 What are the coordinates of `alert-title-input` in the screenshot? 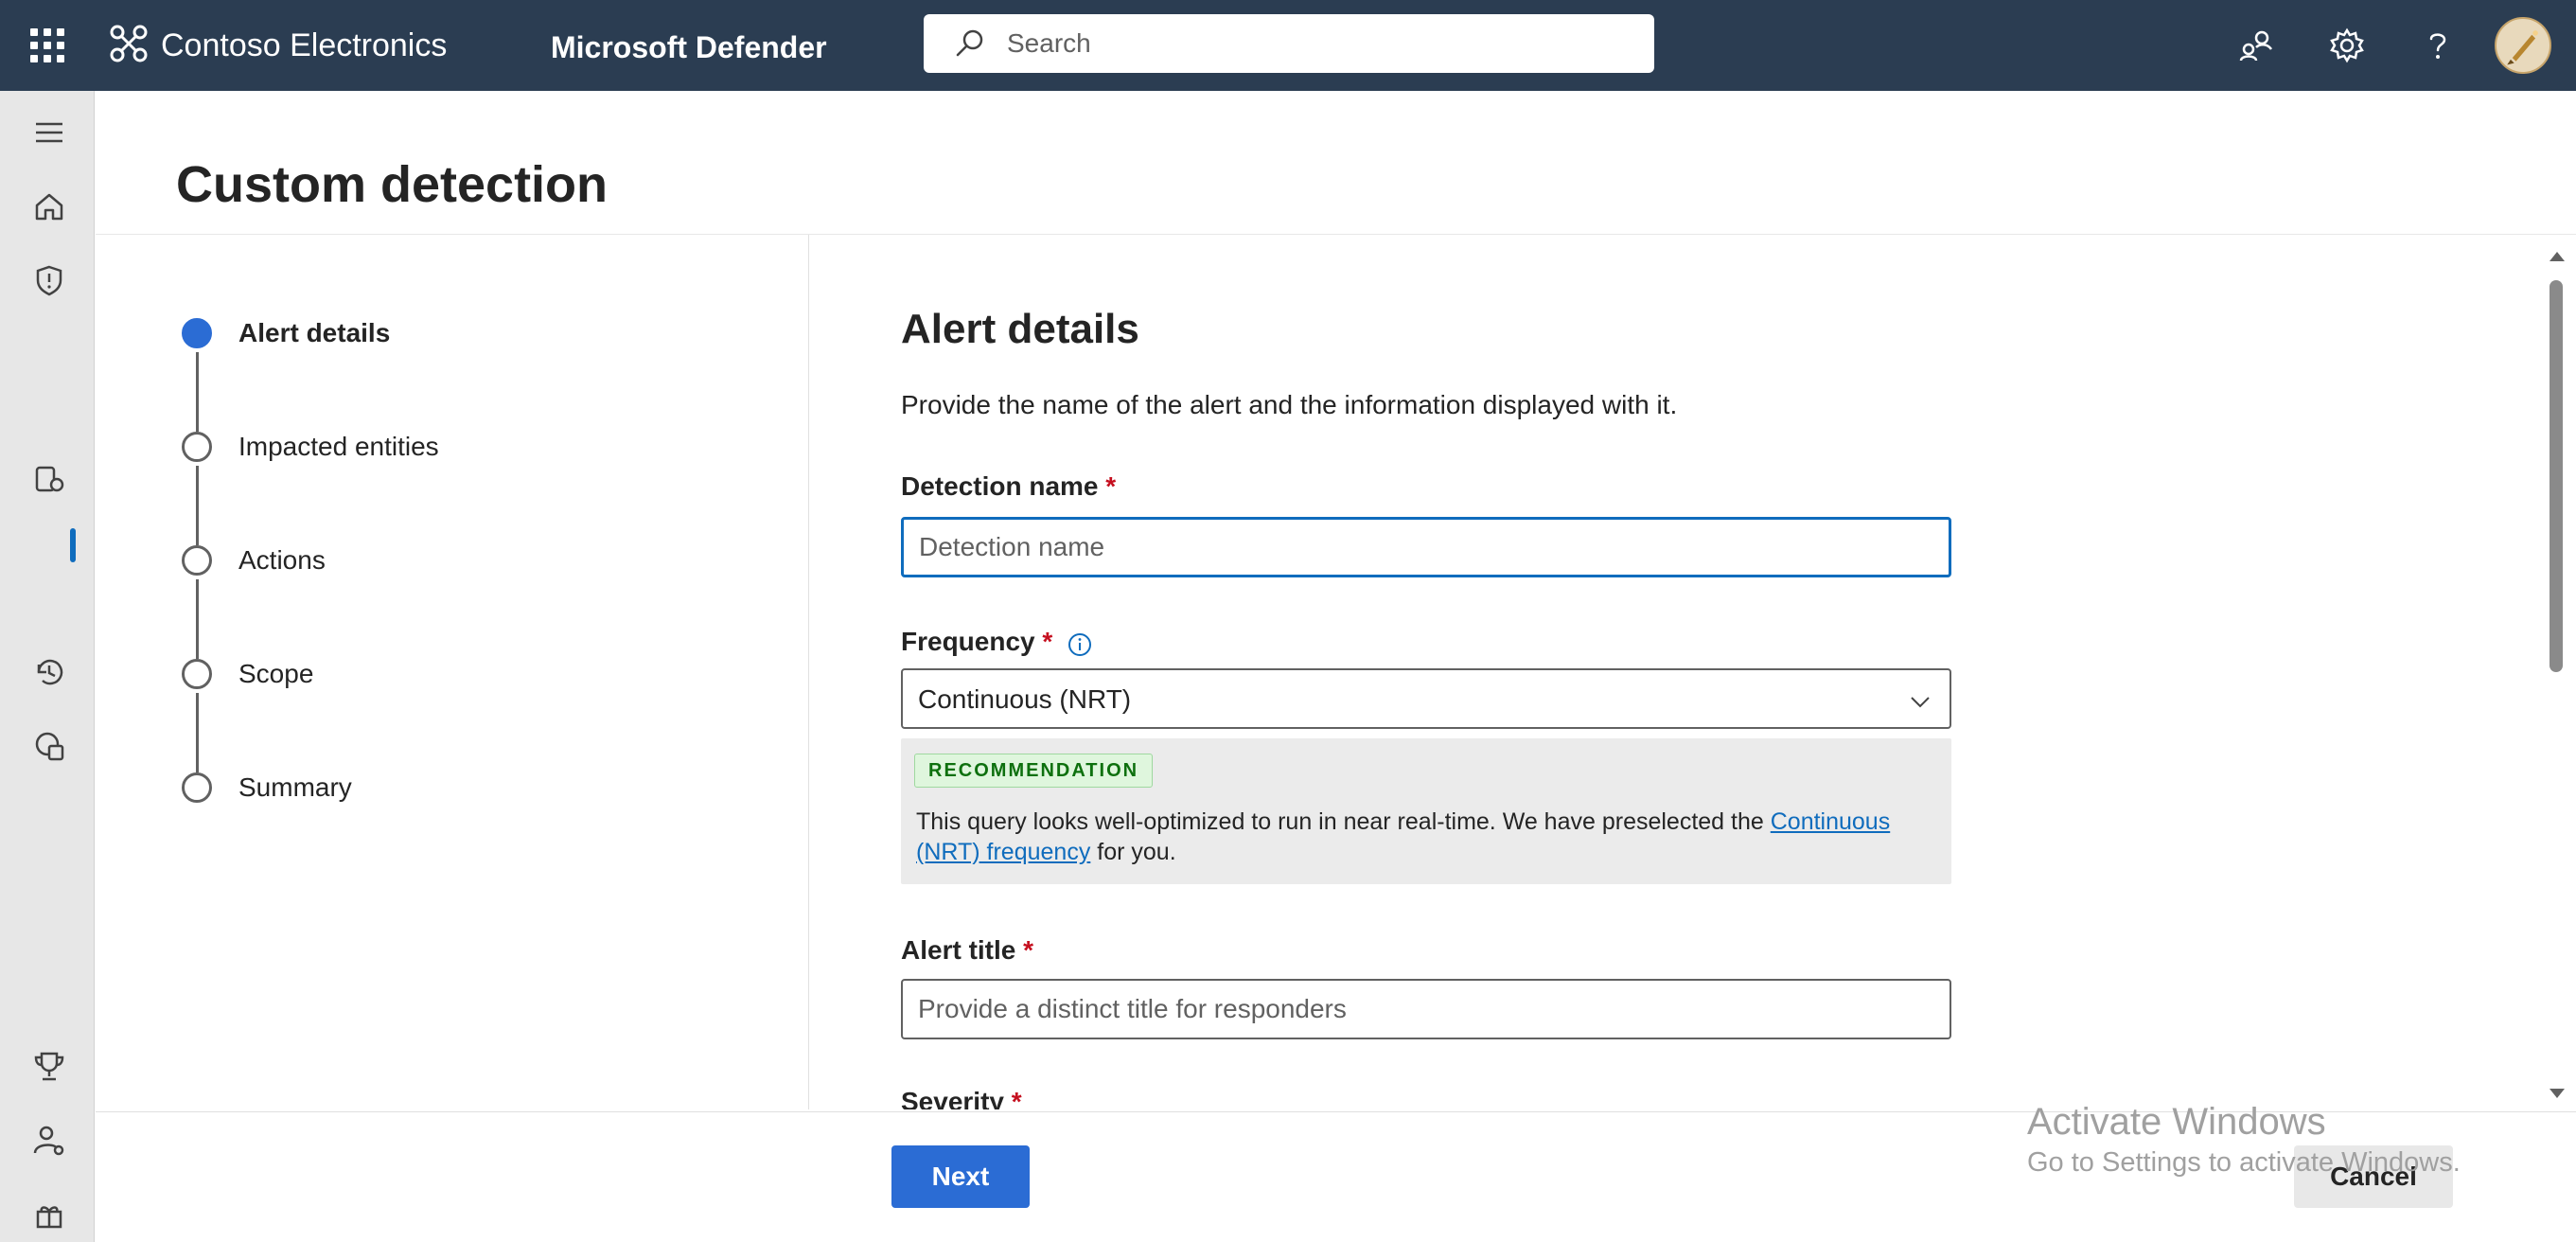 It's located at (1426, 1009).